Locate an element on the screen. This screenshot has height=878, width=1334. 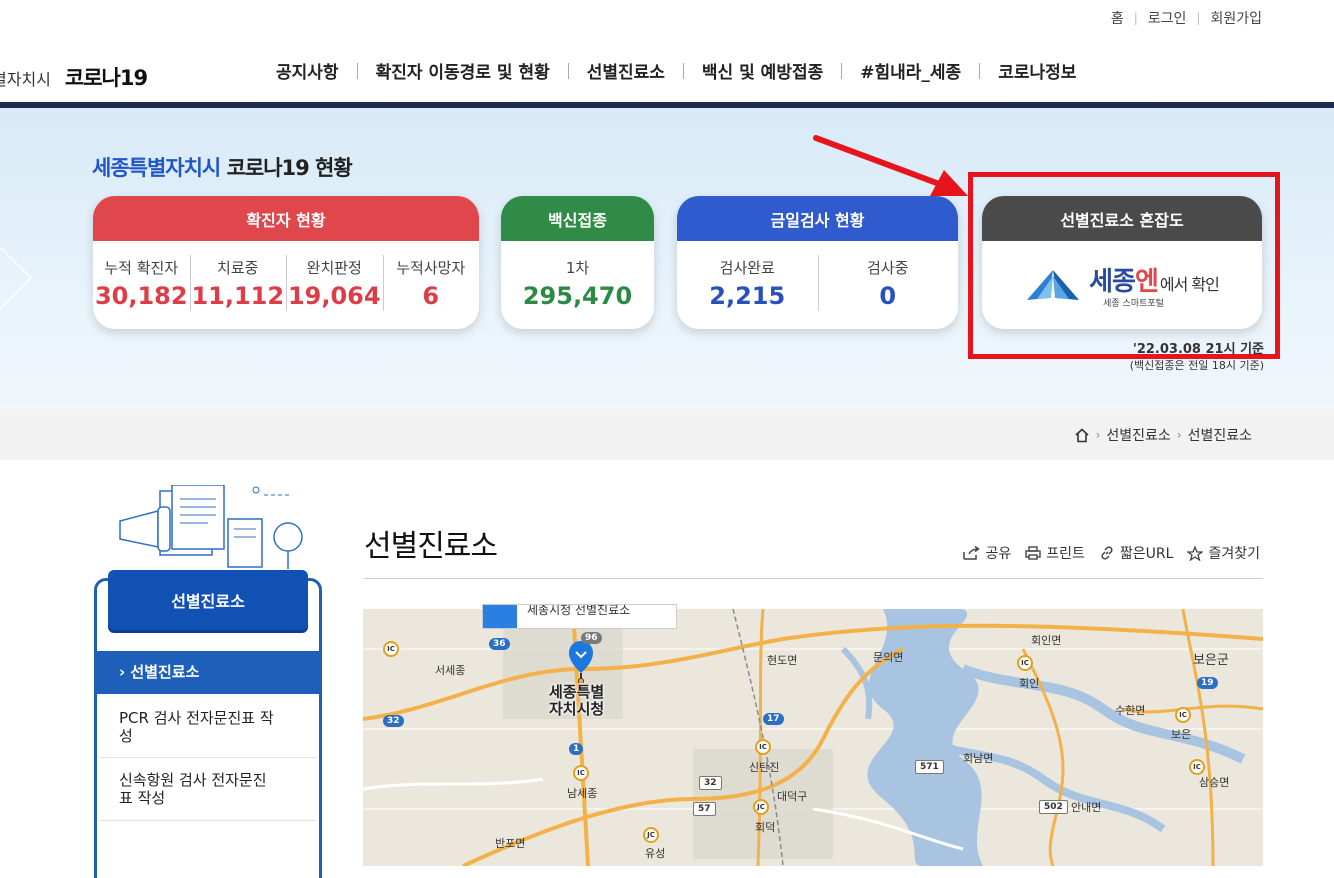
stat-label: 누적 확진자 is located at coordinates (141, 268).